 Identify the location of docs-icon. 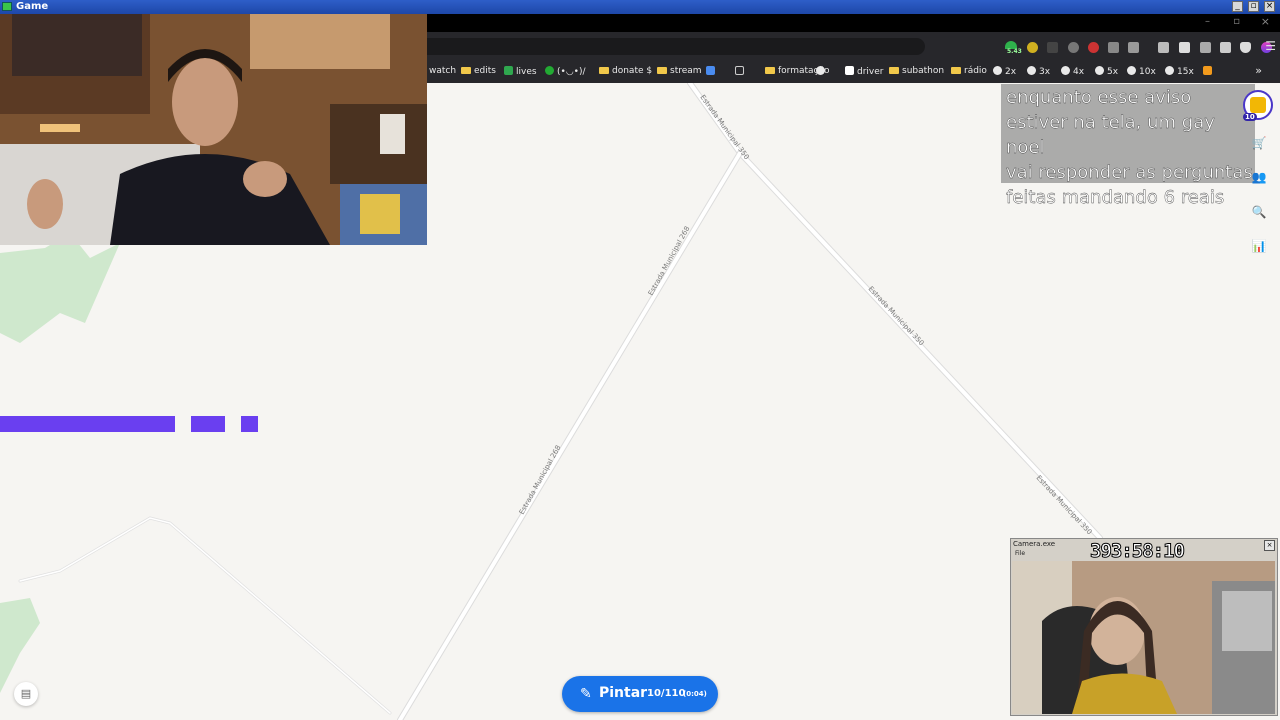
(710, 70).